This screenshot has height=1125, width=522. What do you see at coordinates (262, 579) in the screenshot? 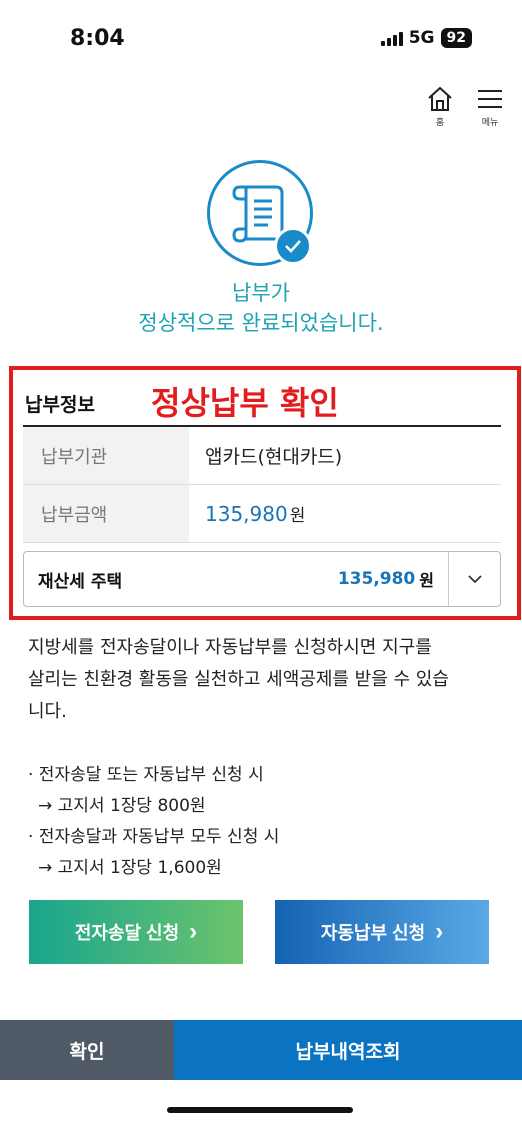
I see `tax-item-accordion: 재산세 주택 135,980 원` at bounding box center [262, 579].